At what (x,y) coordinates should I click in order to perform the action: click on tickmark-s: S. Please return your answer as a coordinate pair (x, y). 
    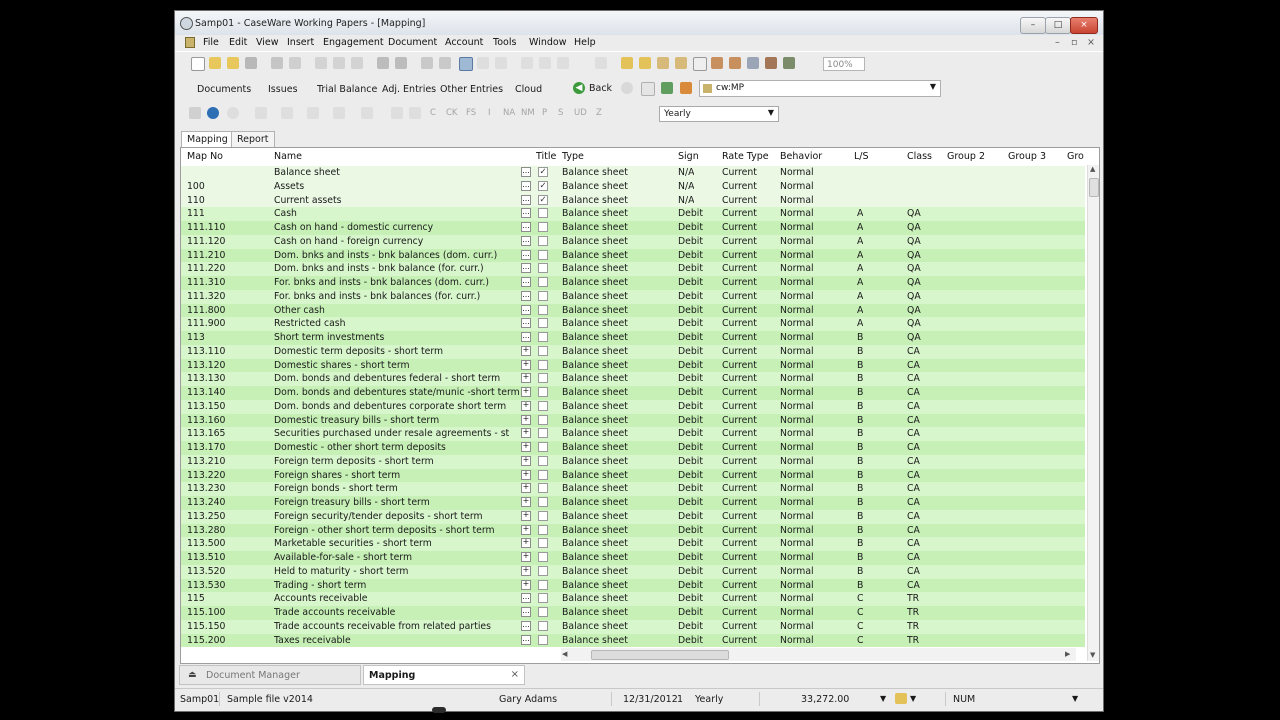
    Looking at the image, I should click on (560, 113).